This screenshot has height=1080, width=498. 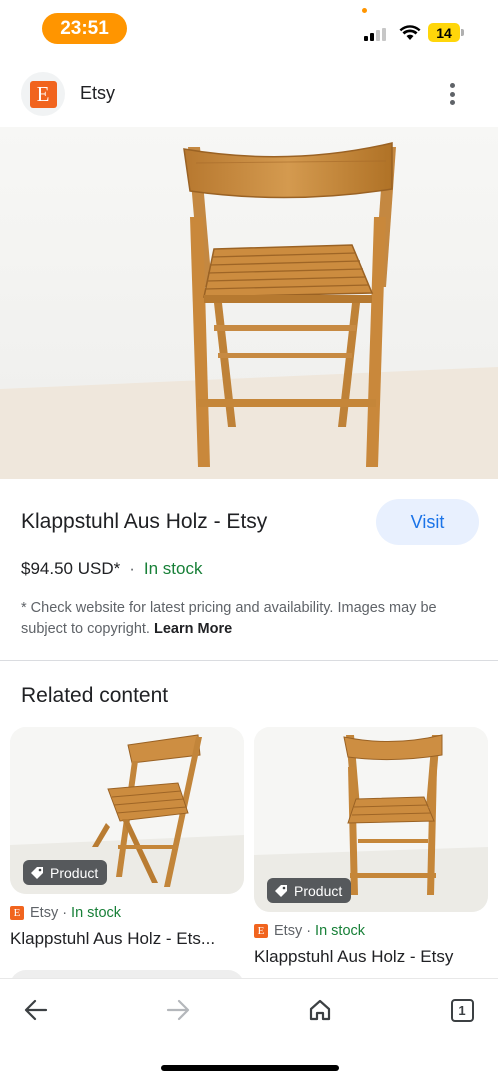 What do you see at coordinates (249, 30) in the screenshot?
I see `status-bar: 23:51 14` at bounding box center [249, 30].